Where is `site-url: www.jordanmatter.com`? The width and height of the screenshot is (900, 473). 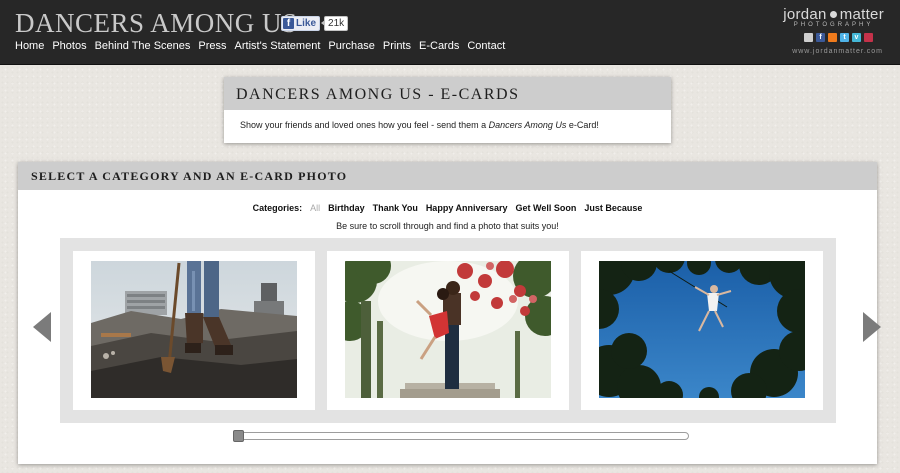 site-url: www.jordanmatter.com is located at coordinates (837, 51).